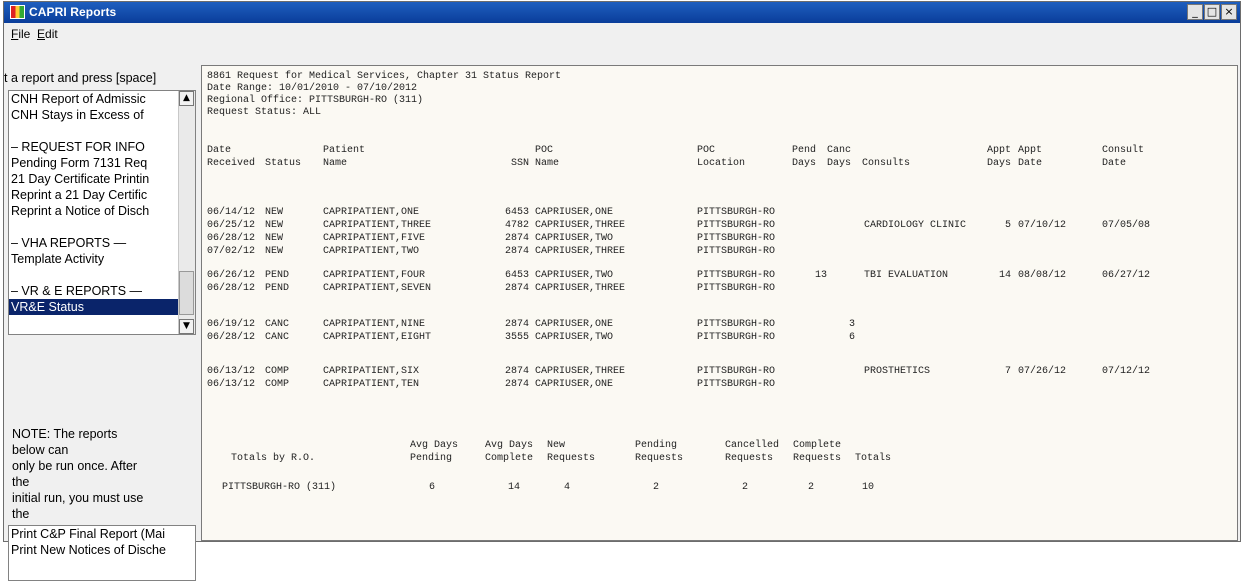  I want to click on report-cell-canc: 6, so click(851, 337).